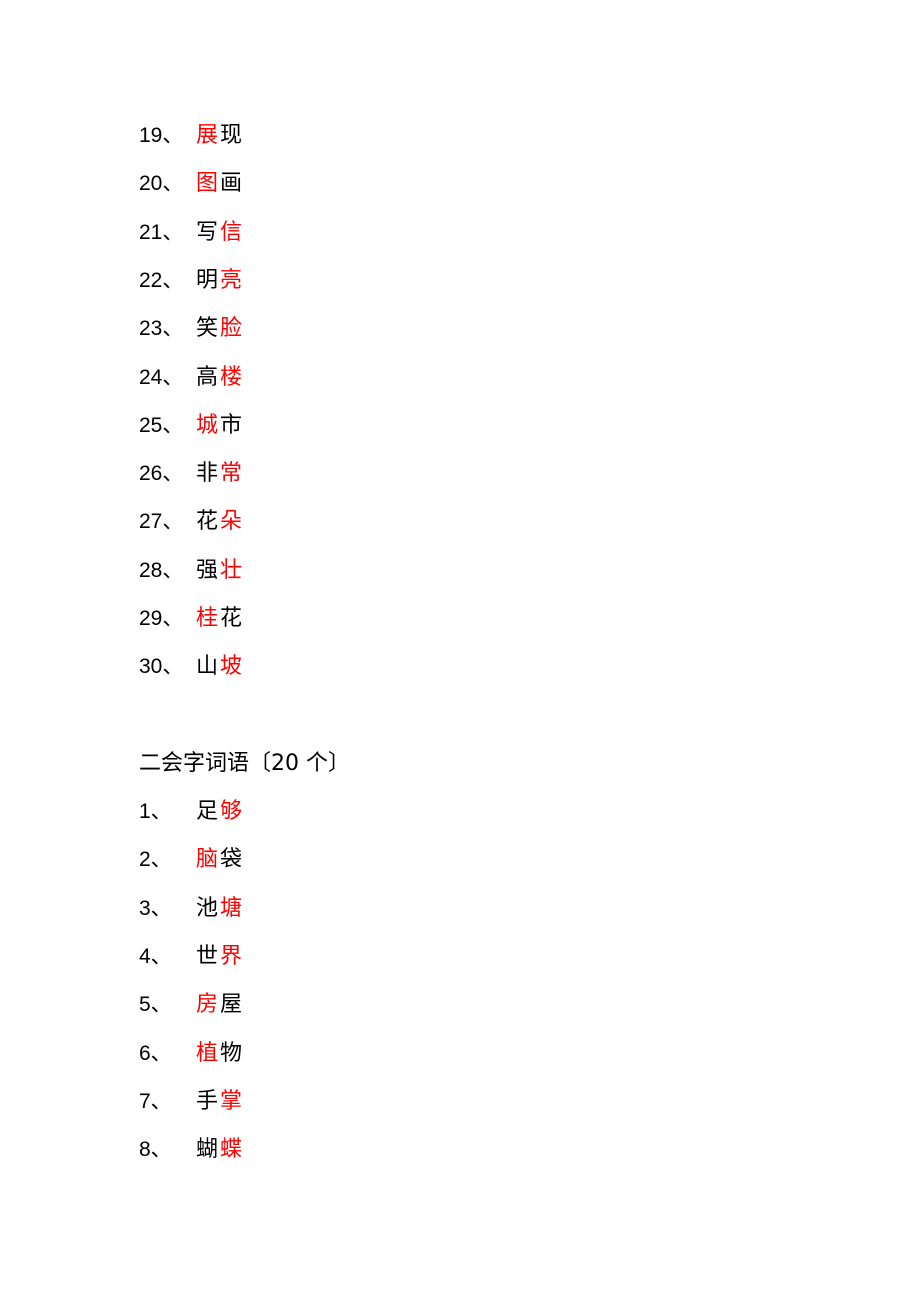  I want to click on item-number: 26、, so click(161, 474).